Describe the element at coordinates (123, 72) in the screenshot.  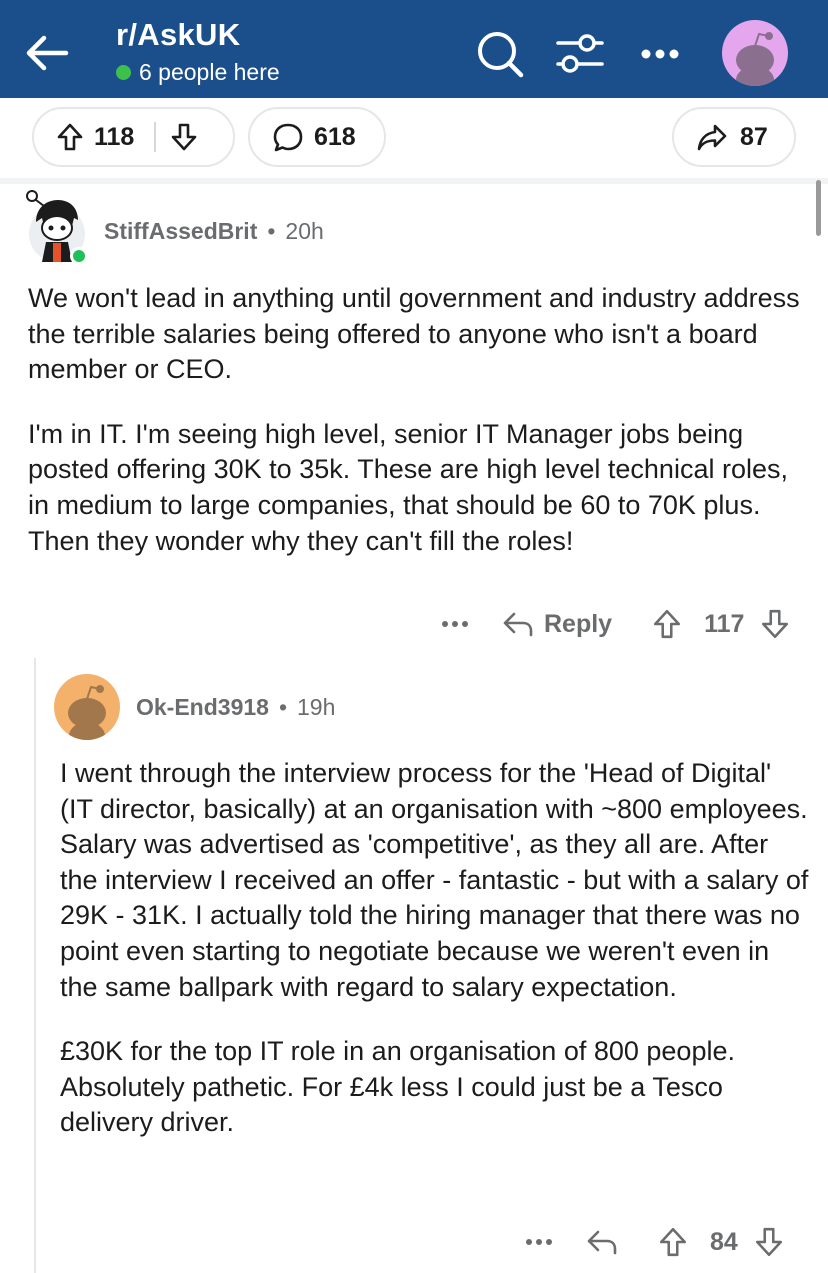
I see `online-dot-icon` at that location.